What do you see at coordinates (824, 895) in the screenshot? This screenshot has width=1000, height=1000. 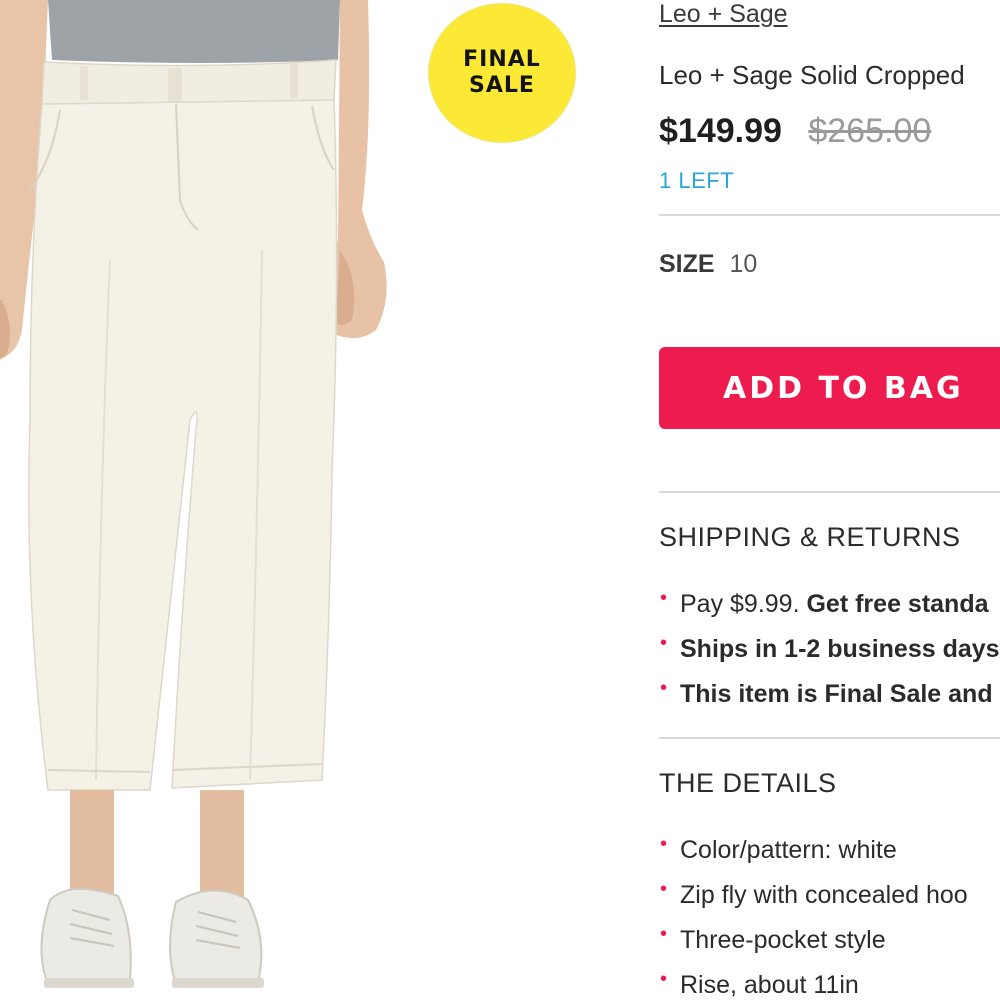 I see `detail-item-text: Zip fly with concealed hoo` at bounding box center [824, 895].